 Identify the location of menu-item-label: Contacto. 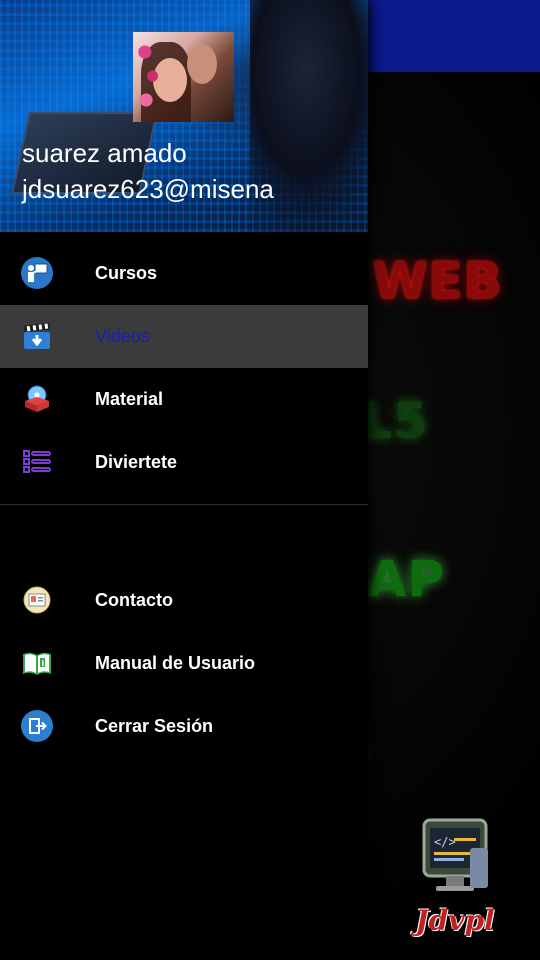
(134, 600).